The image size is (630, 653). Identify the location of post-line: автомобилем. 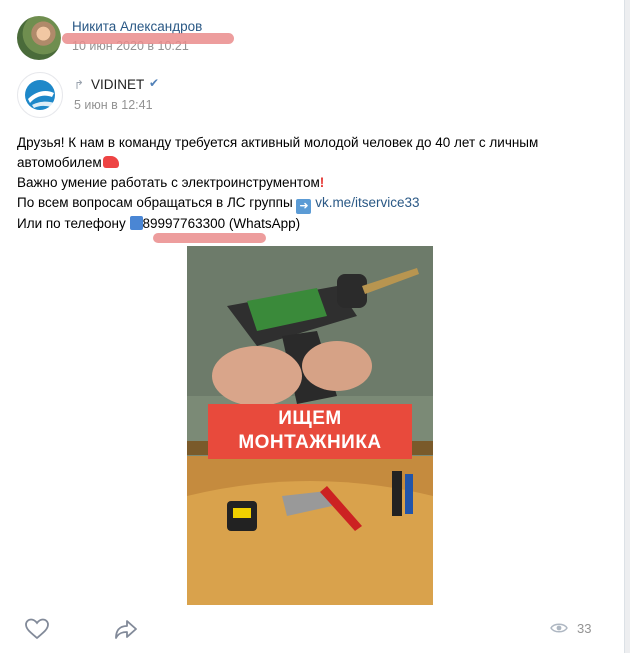
(317, 163).